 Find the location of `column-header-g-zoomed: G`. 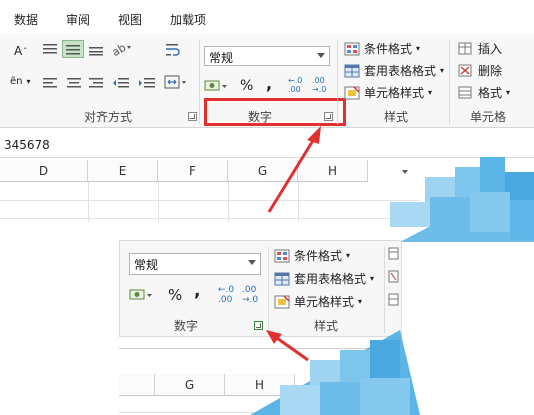

column-header-g-zoomed: G is located at coordinates (190, 385).